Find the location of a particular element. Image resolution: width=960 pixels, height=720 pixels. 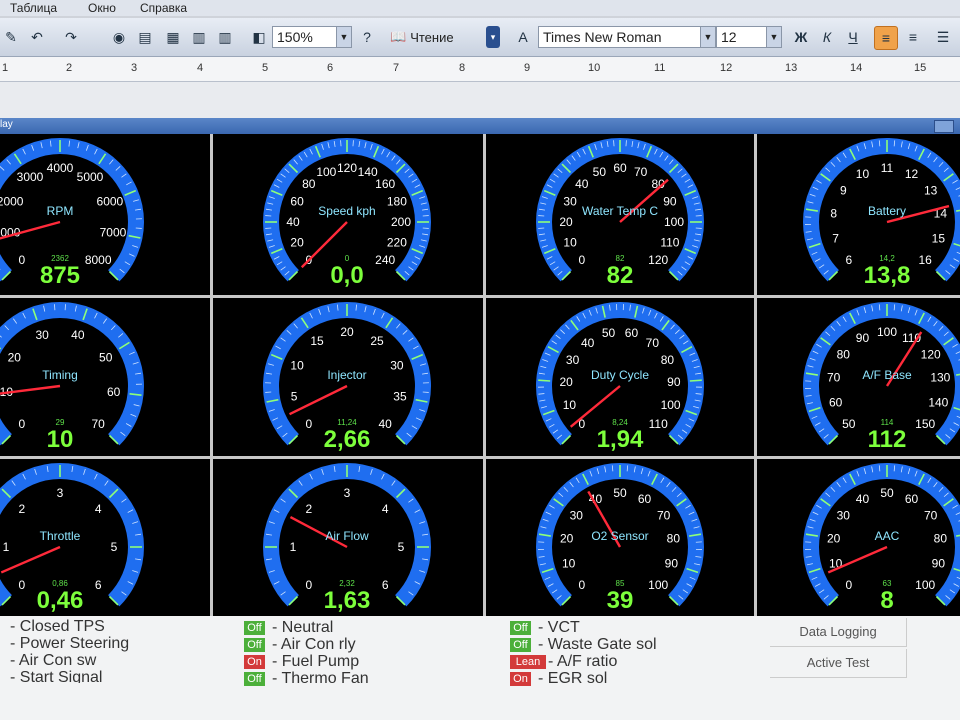

ruler-number: 2 is located at coordinates (69, 68).